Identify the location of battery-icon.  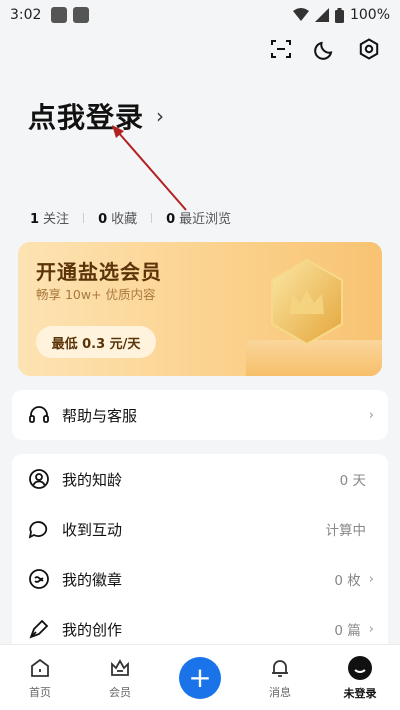
(339, 15).